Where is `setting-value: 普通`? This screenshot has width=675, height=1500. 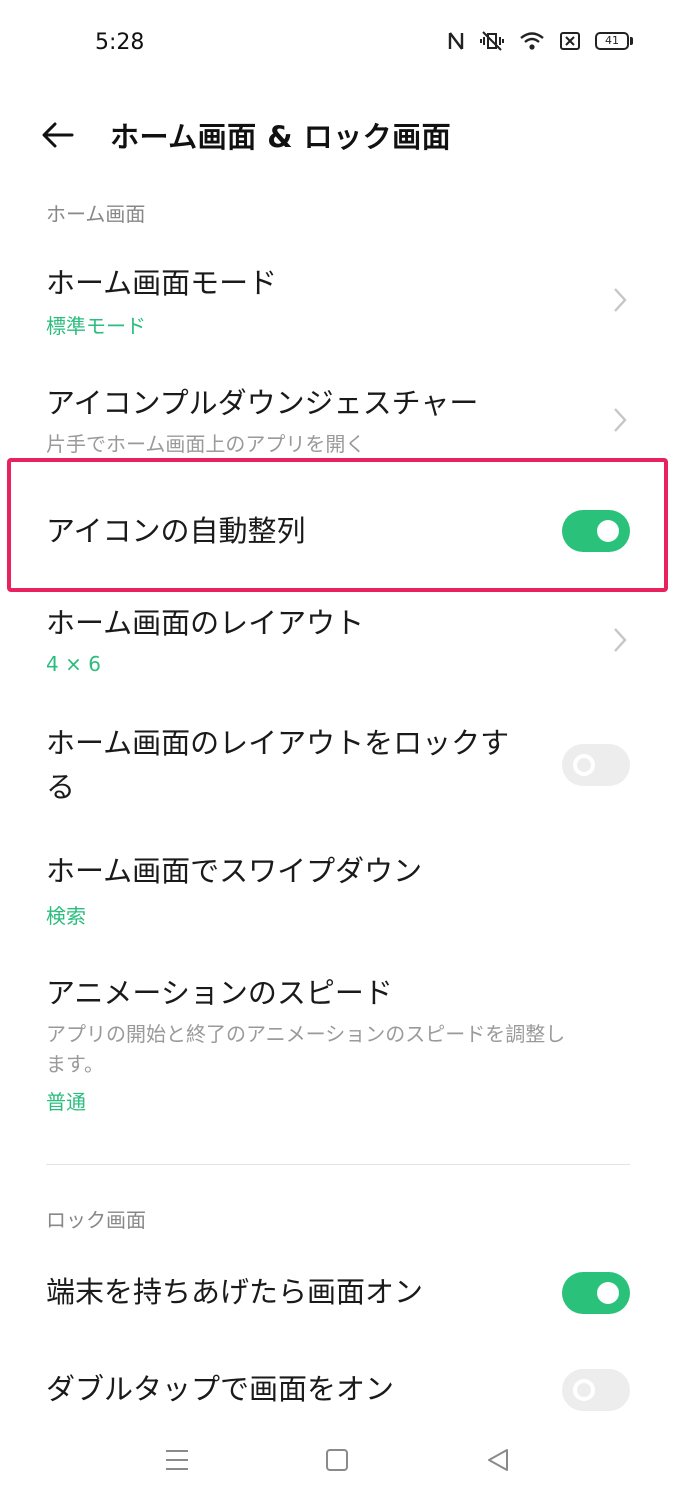 setting-value: 普通 is located at coordinates (66, 1102).